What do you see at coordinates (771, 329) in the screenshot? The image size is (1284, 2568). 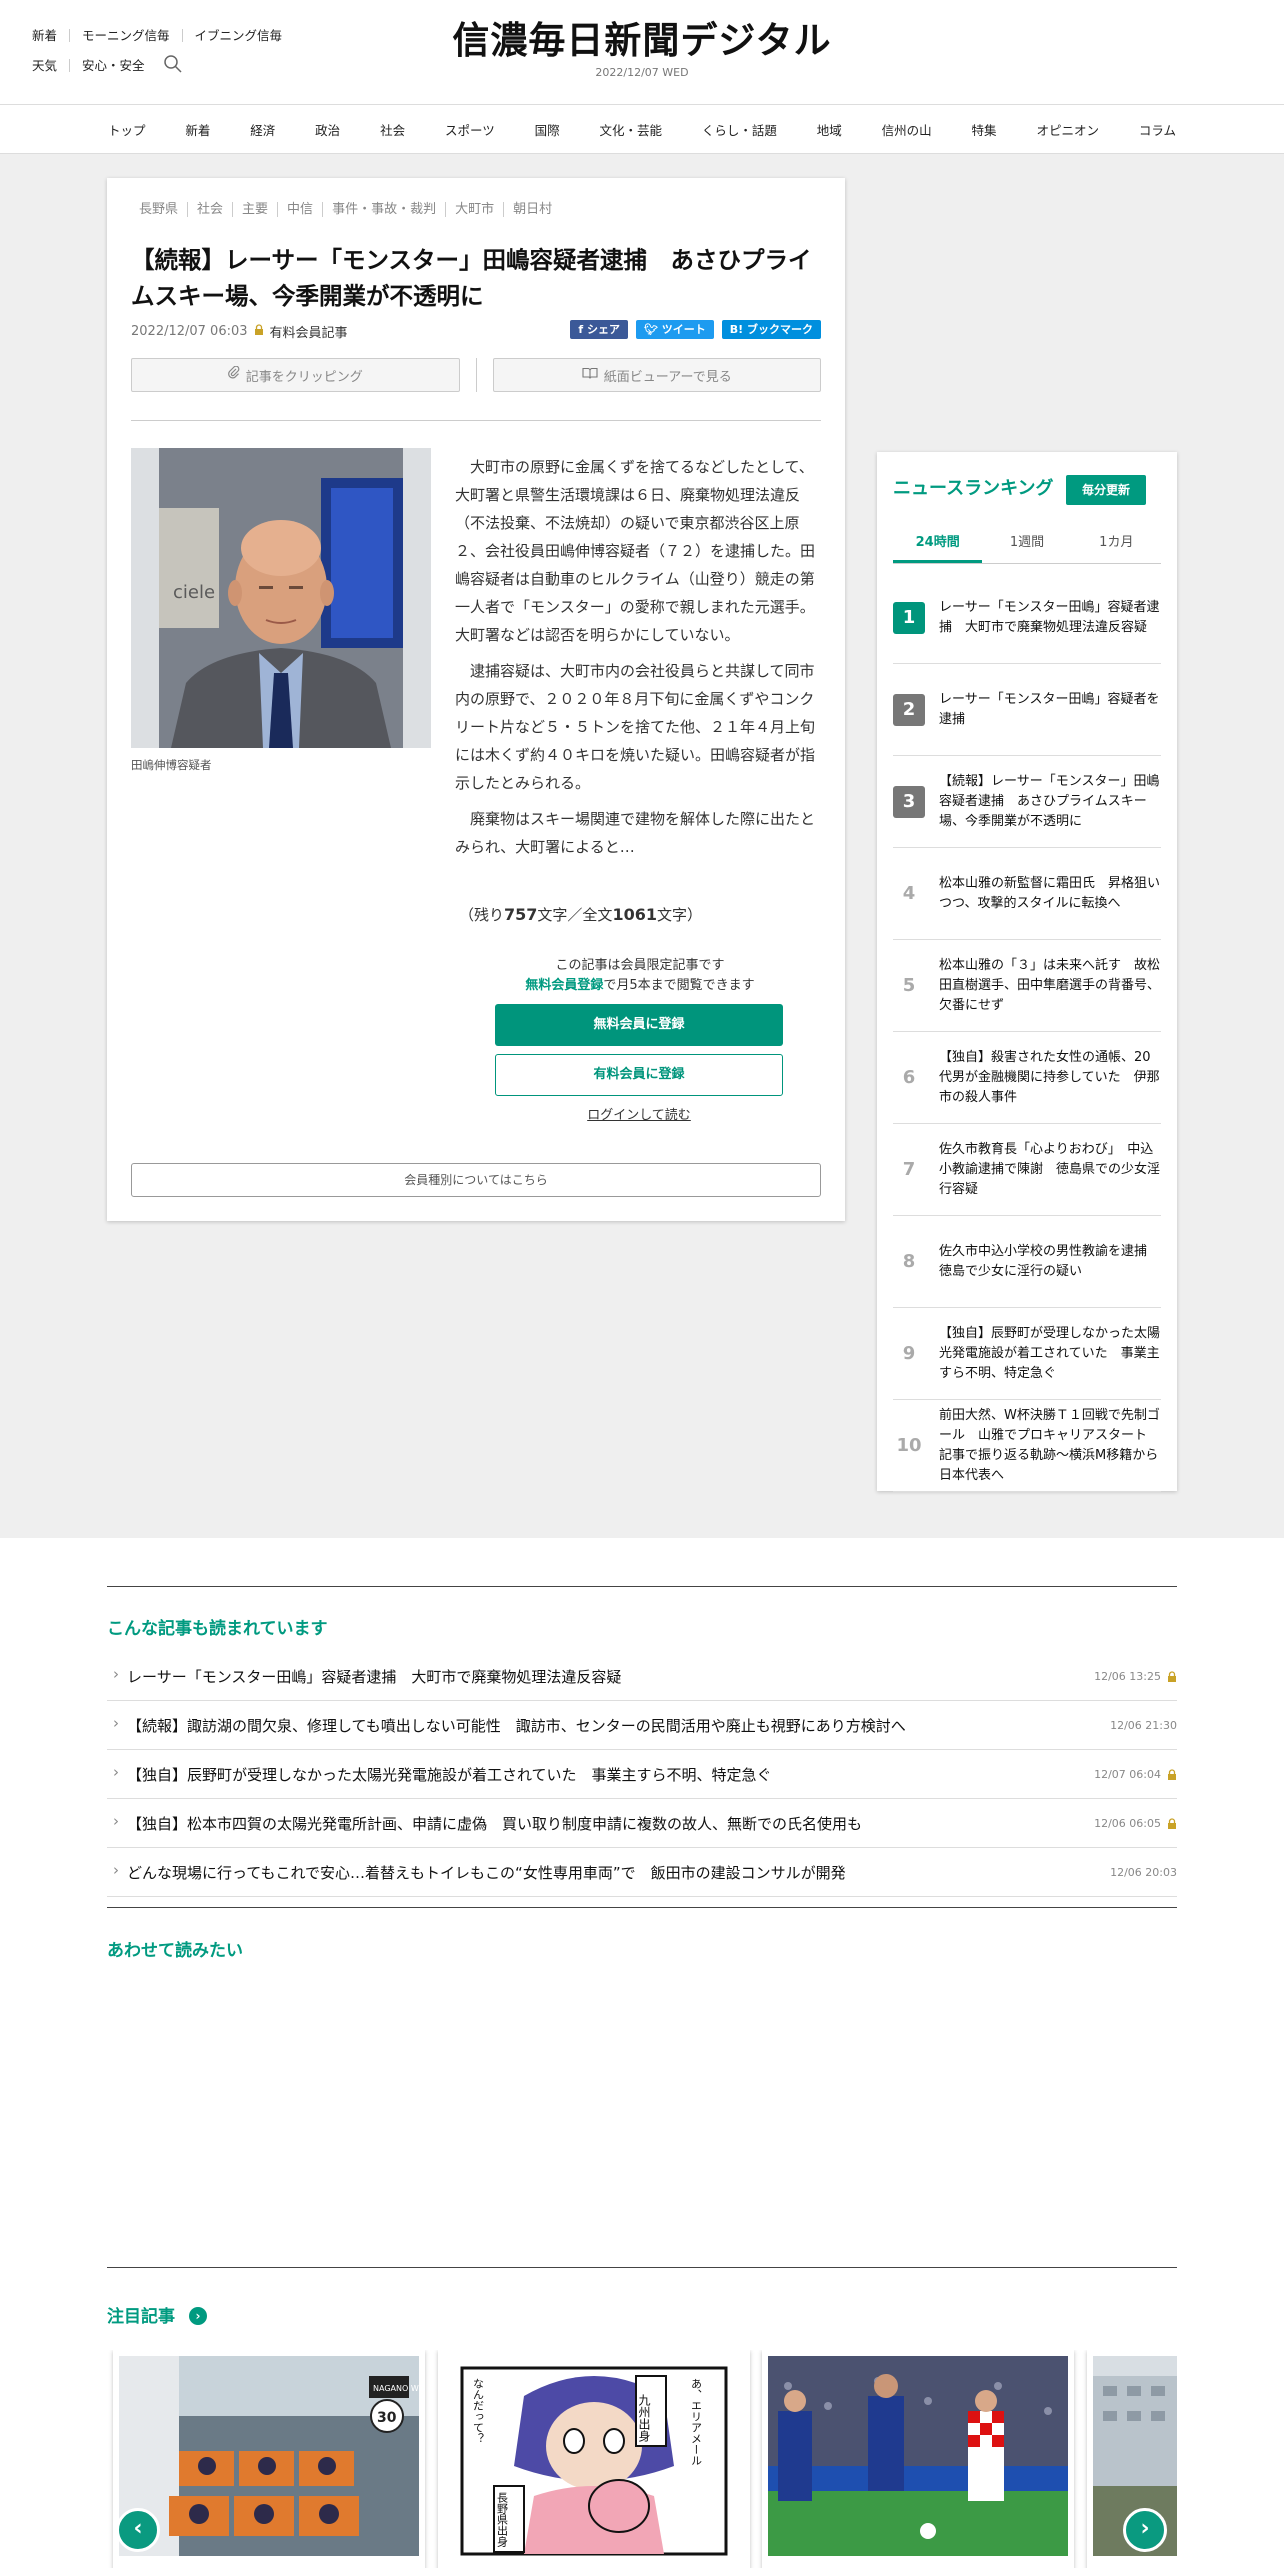 I see `hatena-bookmark-button: B! ブックマーク` at bounding box center [771, 329].